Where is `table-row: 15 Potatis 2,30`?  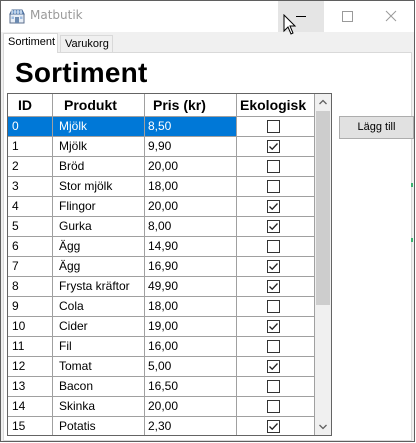 table-row: 15 Potatis 2,30 is located at coordinates (161, 426).